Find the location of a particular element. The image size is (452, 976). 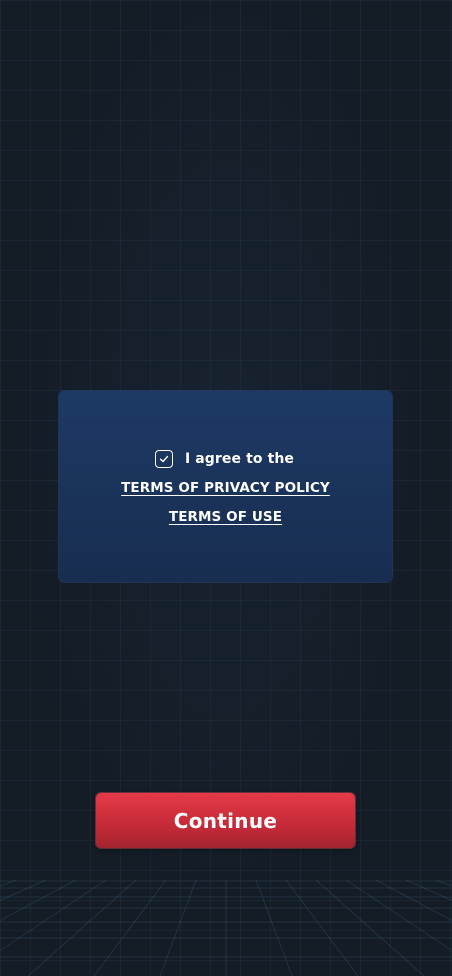

agree-checkbox is located at coordinates (163, 459).